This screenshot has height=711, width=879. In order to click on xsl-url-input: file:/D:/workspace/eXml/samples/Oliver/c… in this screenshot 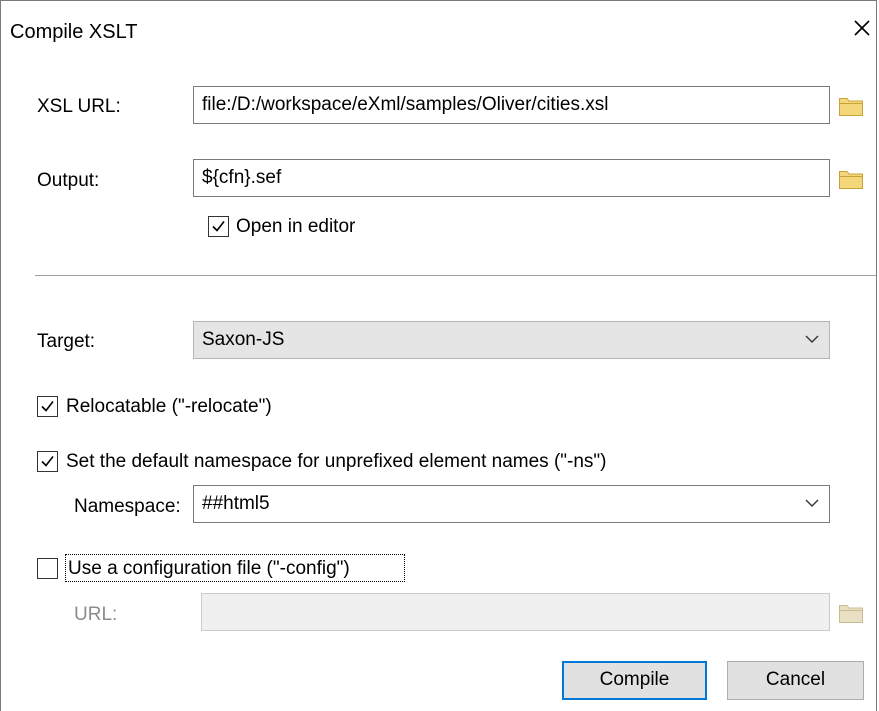, I will do `click(511, 105)`.